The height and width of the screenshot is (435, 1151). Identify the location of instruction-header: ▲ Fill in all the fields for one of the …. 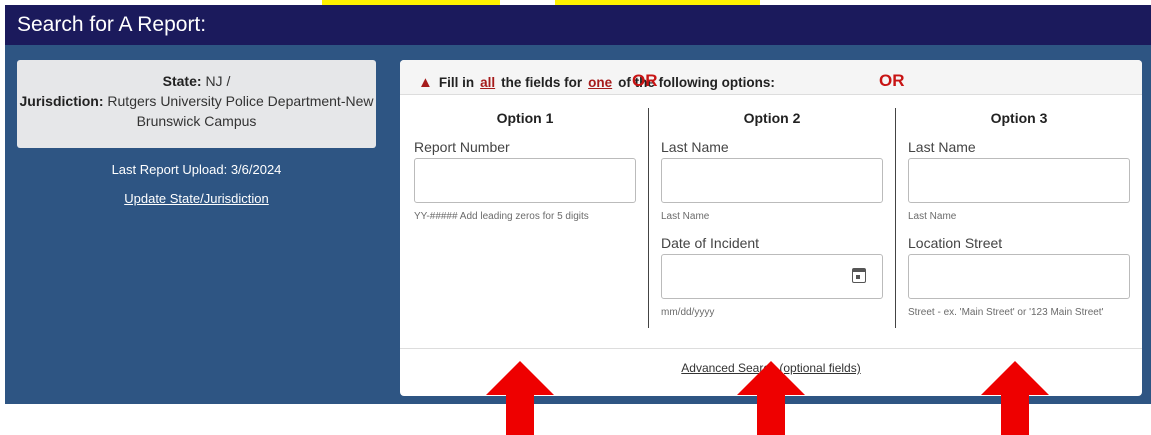
(771, 77).